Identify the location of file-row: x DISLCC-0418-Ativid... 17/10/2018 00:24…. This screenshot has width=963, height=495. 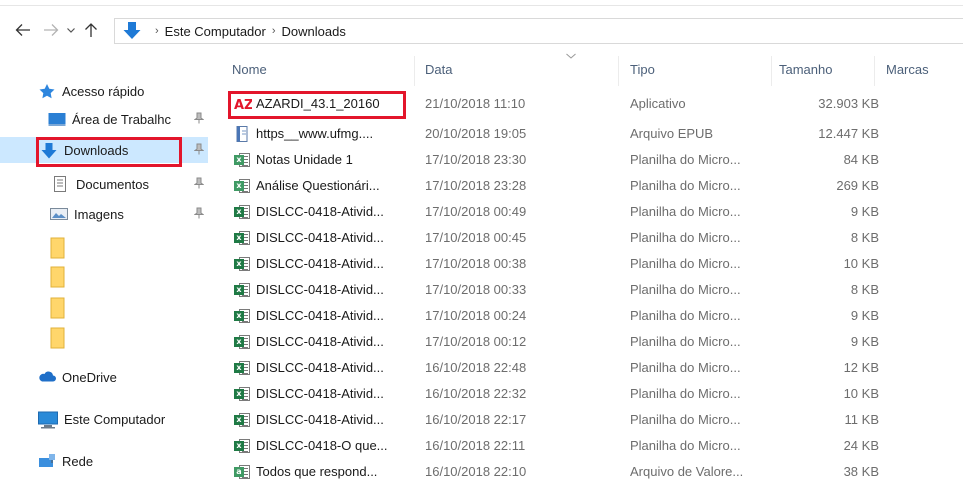
(588, 316).